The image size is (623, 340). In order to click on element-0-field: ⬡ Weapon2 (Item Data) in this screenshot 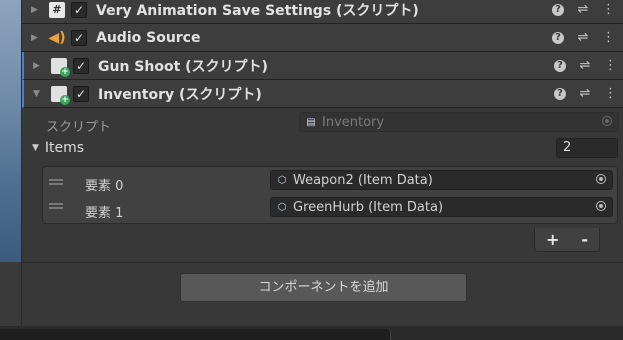, I will do `click(441, 180)`.